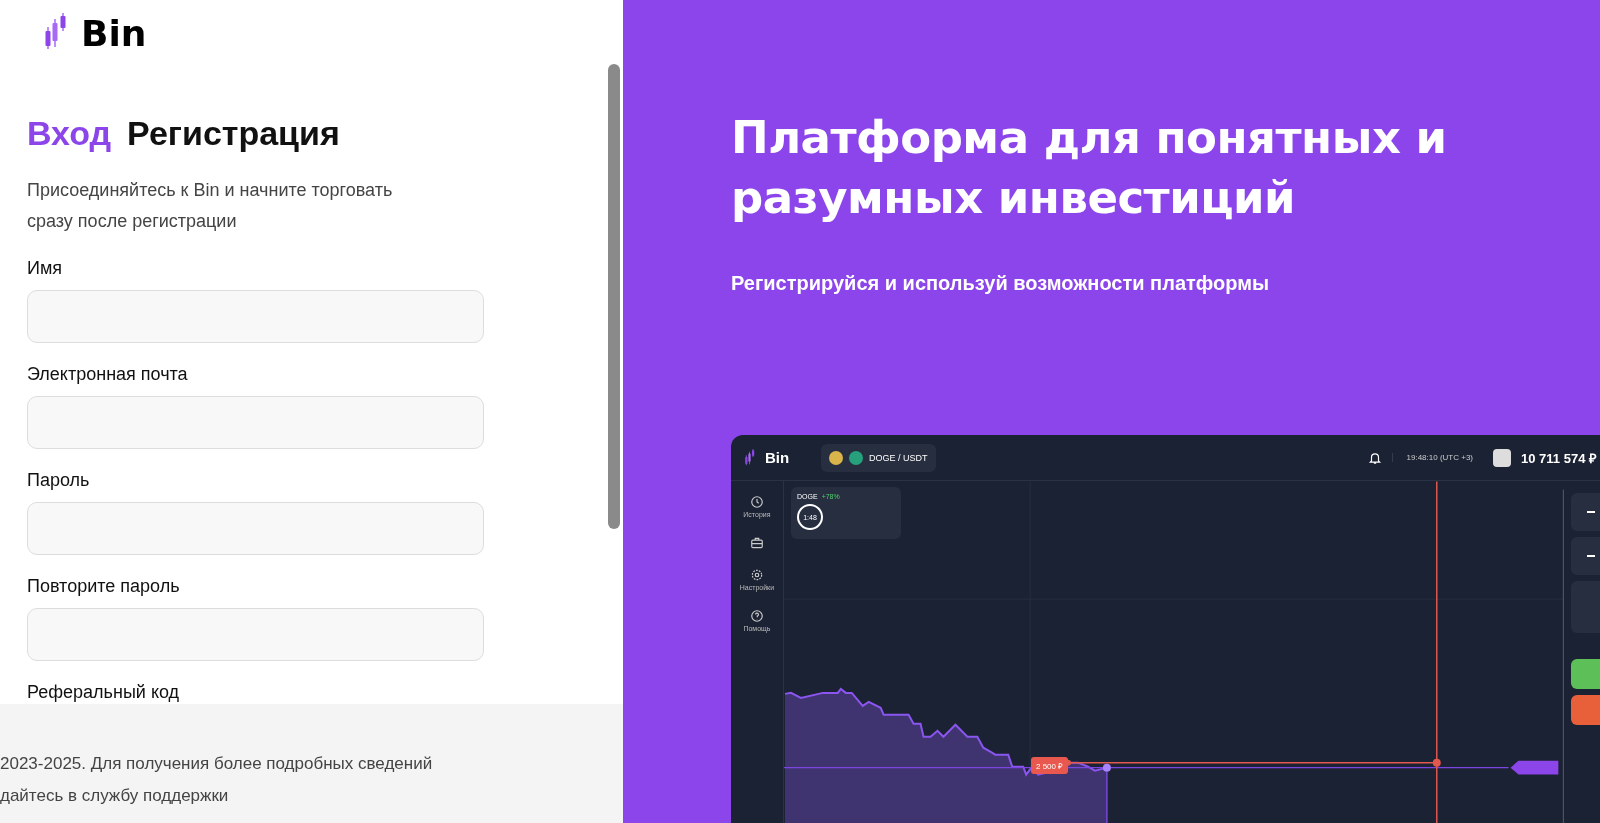 The height and width of the screenshot is (823, 1600). What do you see at coordinates (756, 575) in the screenshot?
I see `settings-icon` at bounding box center [756, 575].